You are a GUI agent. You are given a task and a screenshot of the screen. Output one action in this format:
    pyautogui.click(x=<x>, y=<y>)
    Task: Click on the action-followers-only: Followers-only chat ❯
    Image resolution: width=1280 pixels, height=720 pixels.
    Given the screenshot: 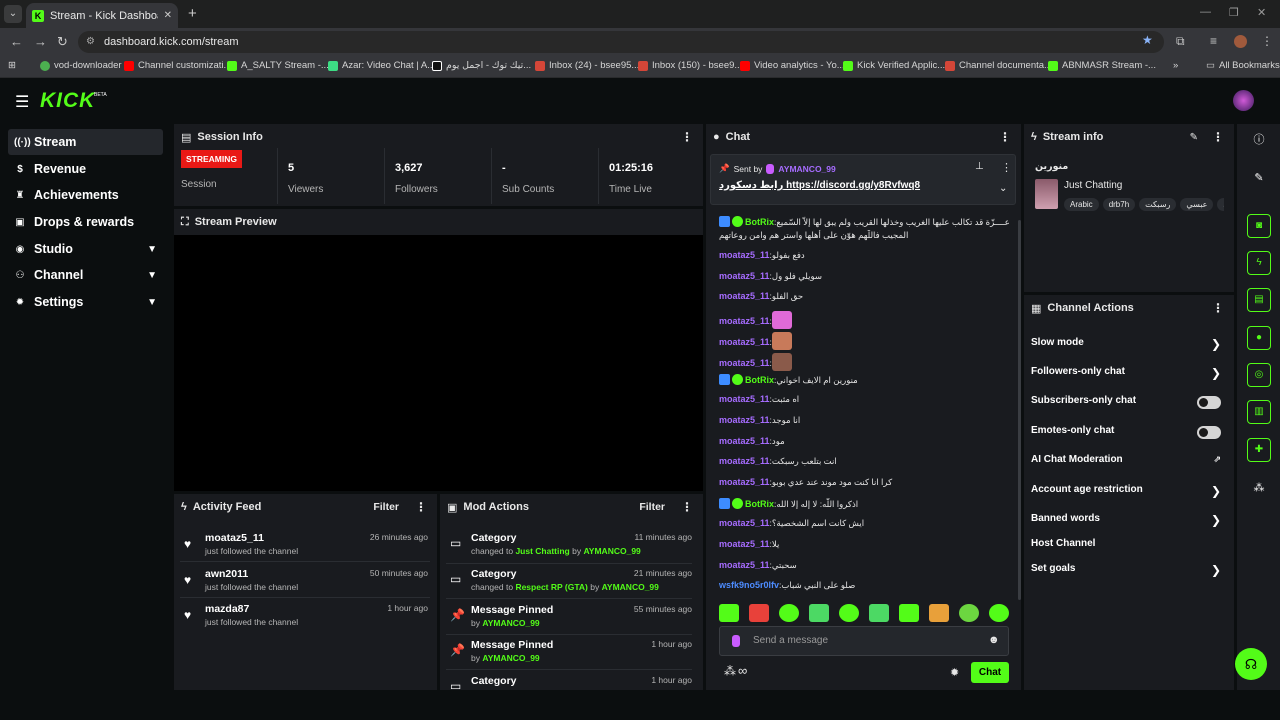 What is the action you would take?
    pyautogui.click(x=1129, y=376)
    